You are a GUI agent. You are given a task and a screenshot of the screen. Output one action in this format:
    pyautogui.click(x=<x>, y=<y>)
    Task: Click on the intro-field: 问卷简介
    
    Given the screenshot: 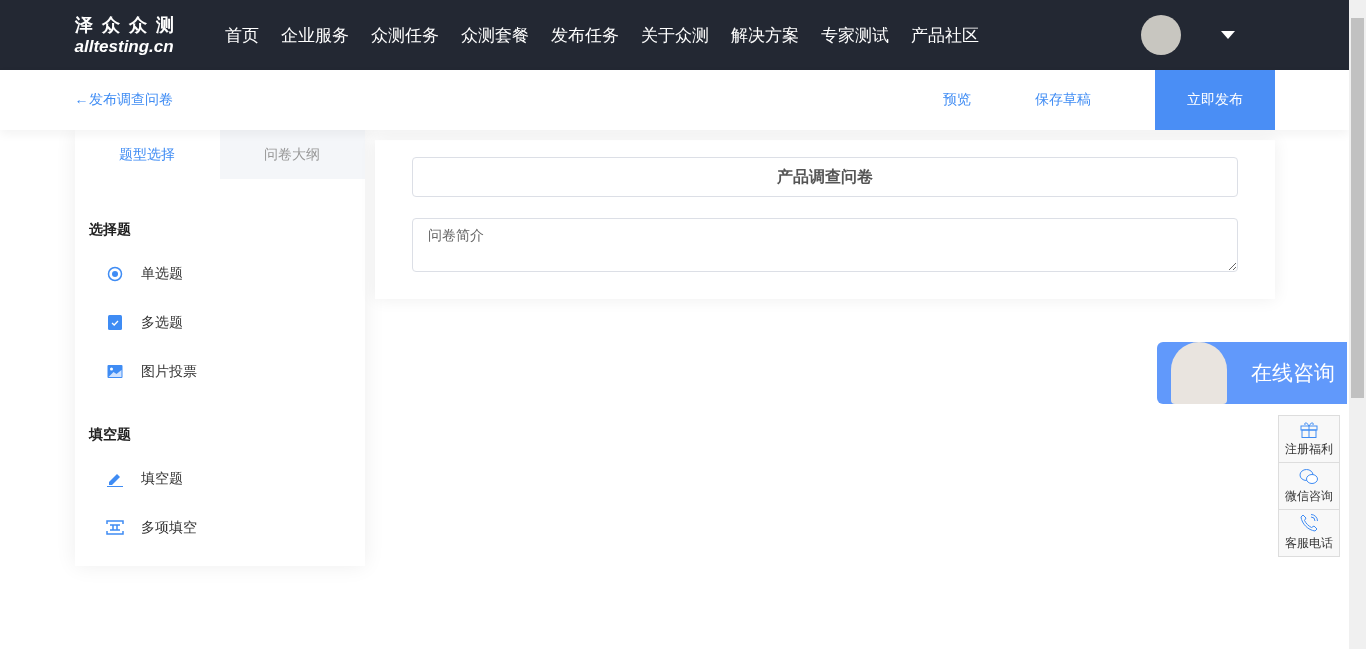 What is the action you would take?
    pyautogui.click(x=824, y=245)
    